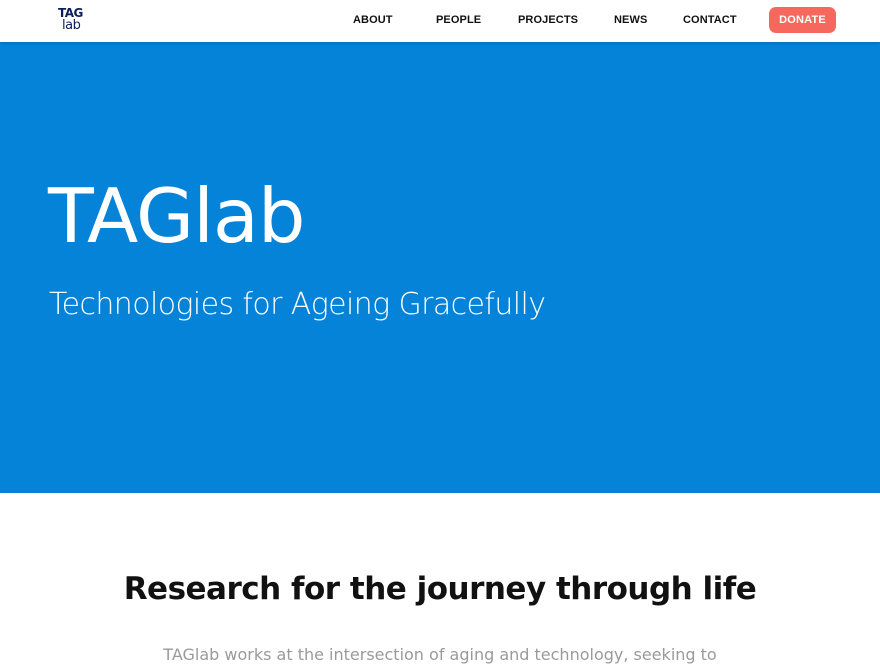  What do you see at coordinates (440, 589) in the screenshot?
I see `intro-heading: Research for the journey through life` at bounding box center [440, 589].